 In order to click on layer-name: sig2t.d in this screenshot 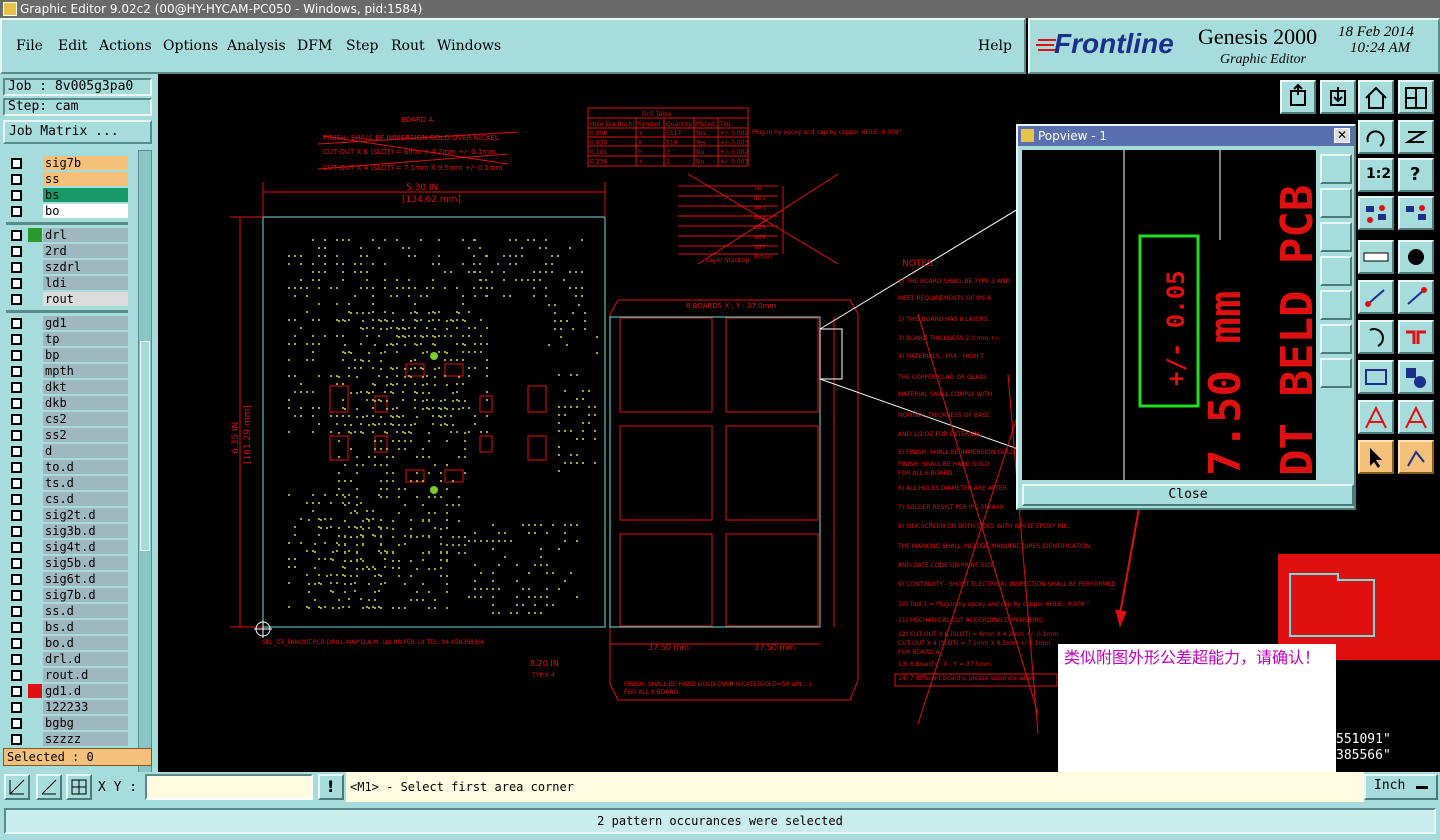, I will do `click(85, 515)`.